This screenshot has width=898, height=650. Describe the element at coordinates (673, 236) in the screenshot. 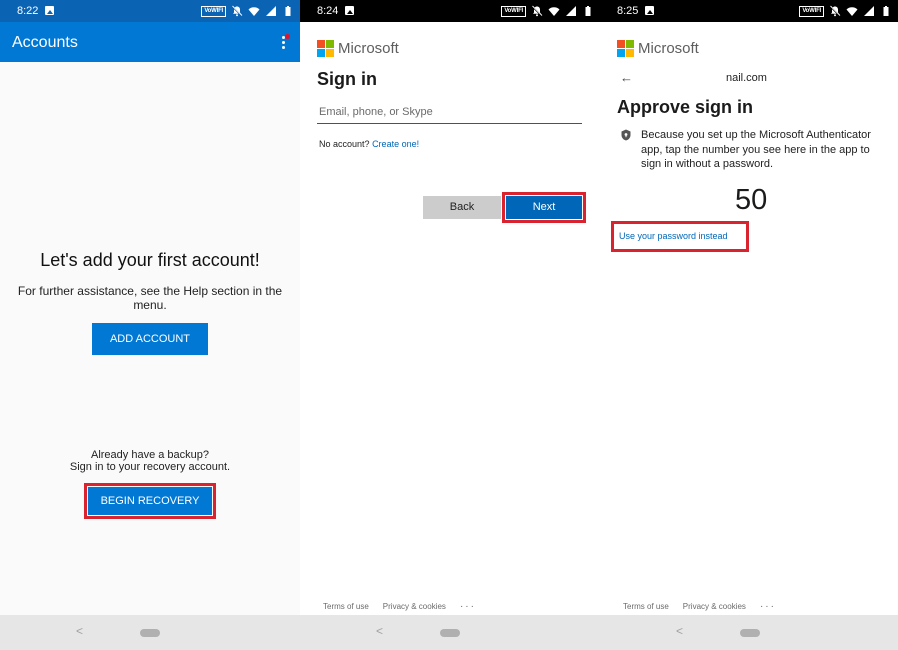

I see `use-password-link: Use your password instead` at that location.